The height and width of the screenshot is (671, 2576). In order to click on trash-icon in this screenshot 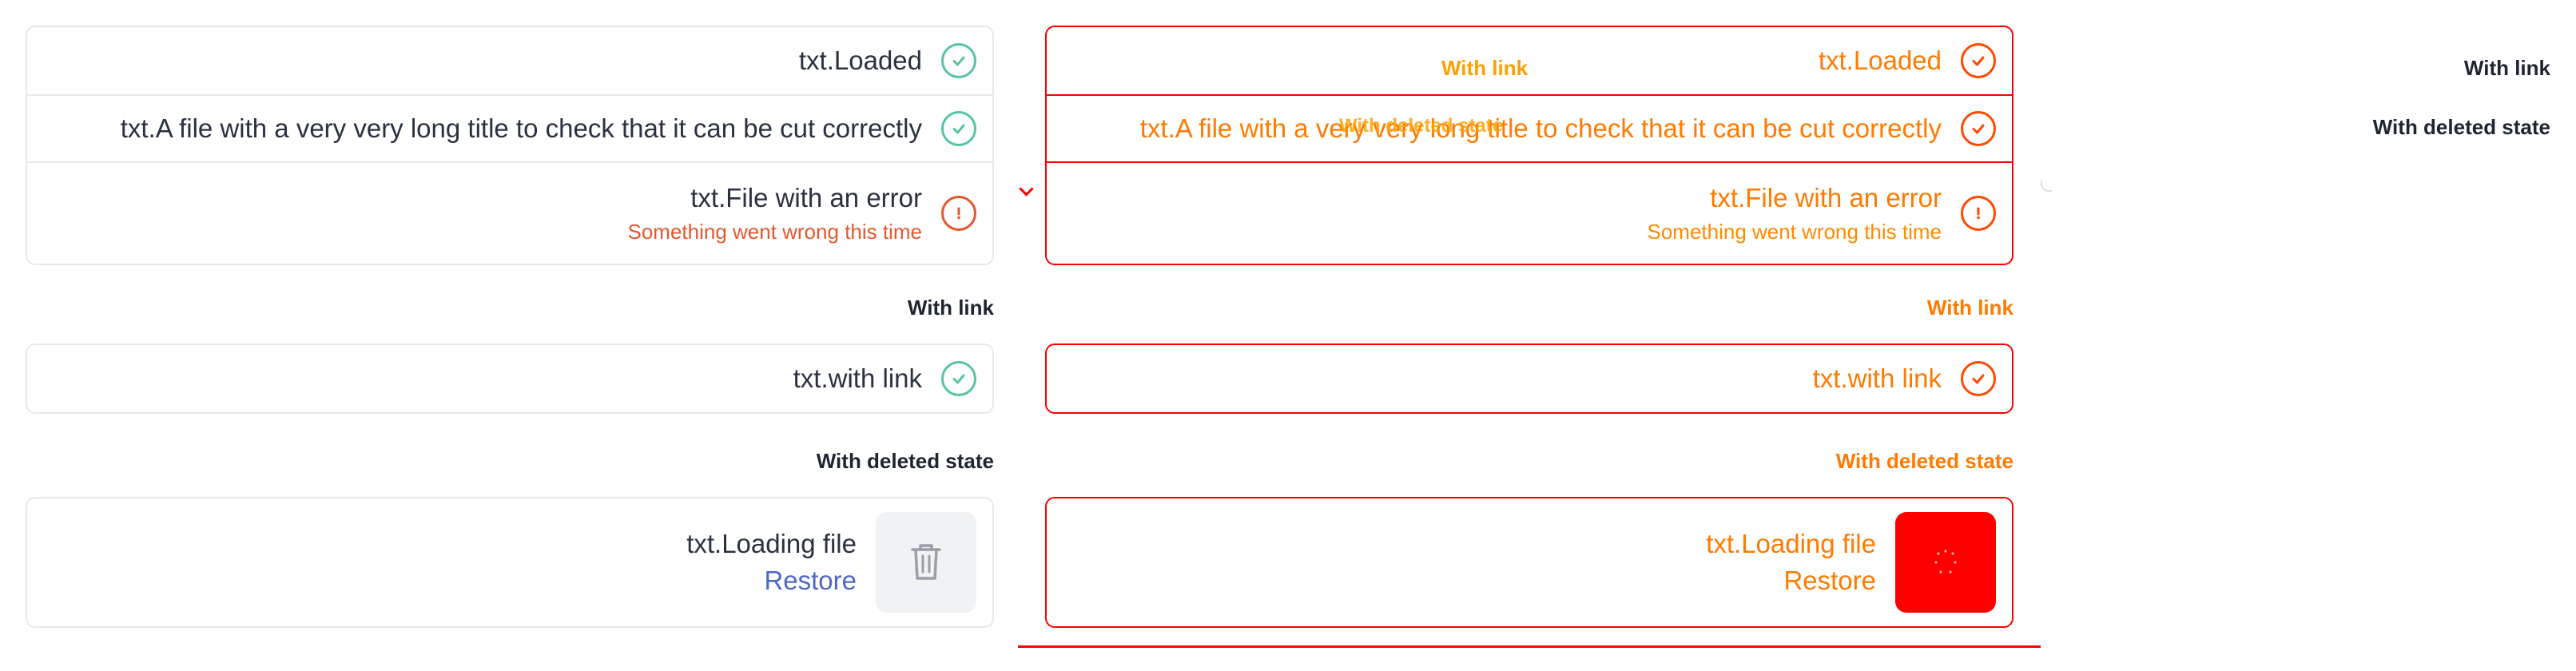, I will do `click(926, 562)`.